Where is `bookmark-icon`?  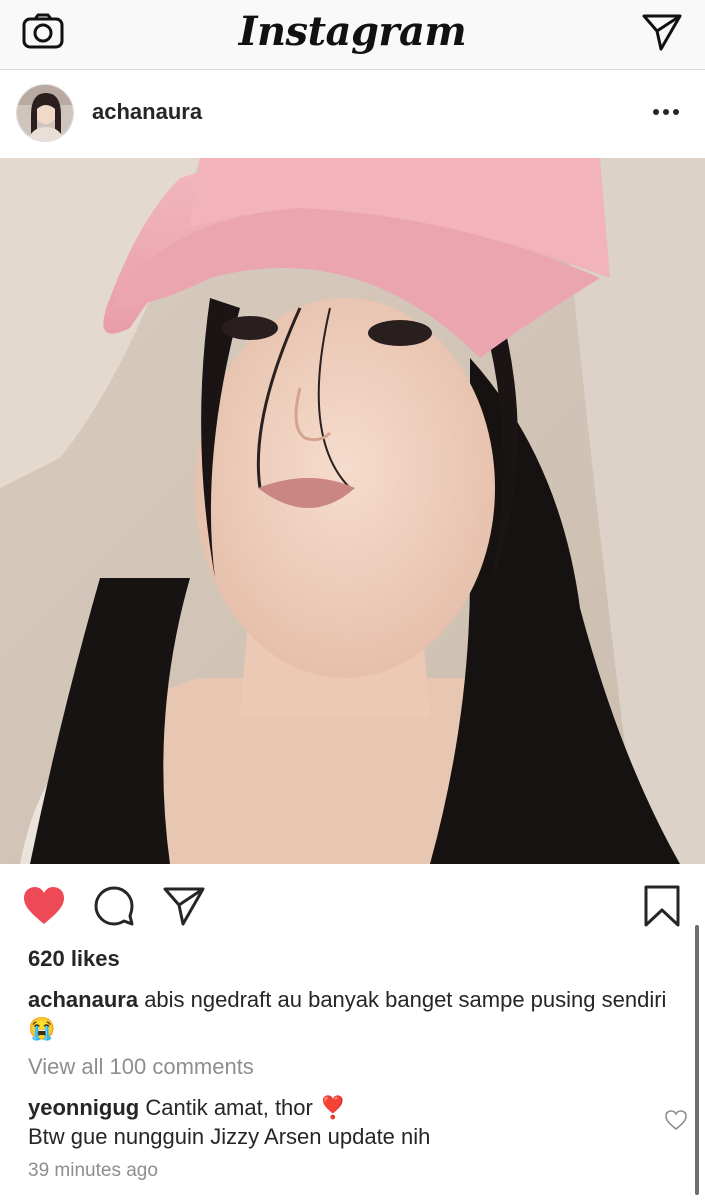
bookmark-icon is located at coordinates (662, 906).